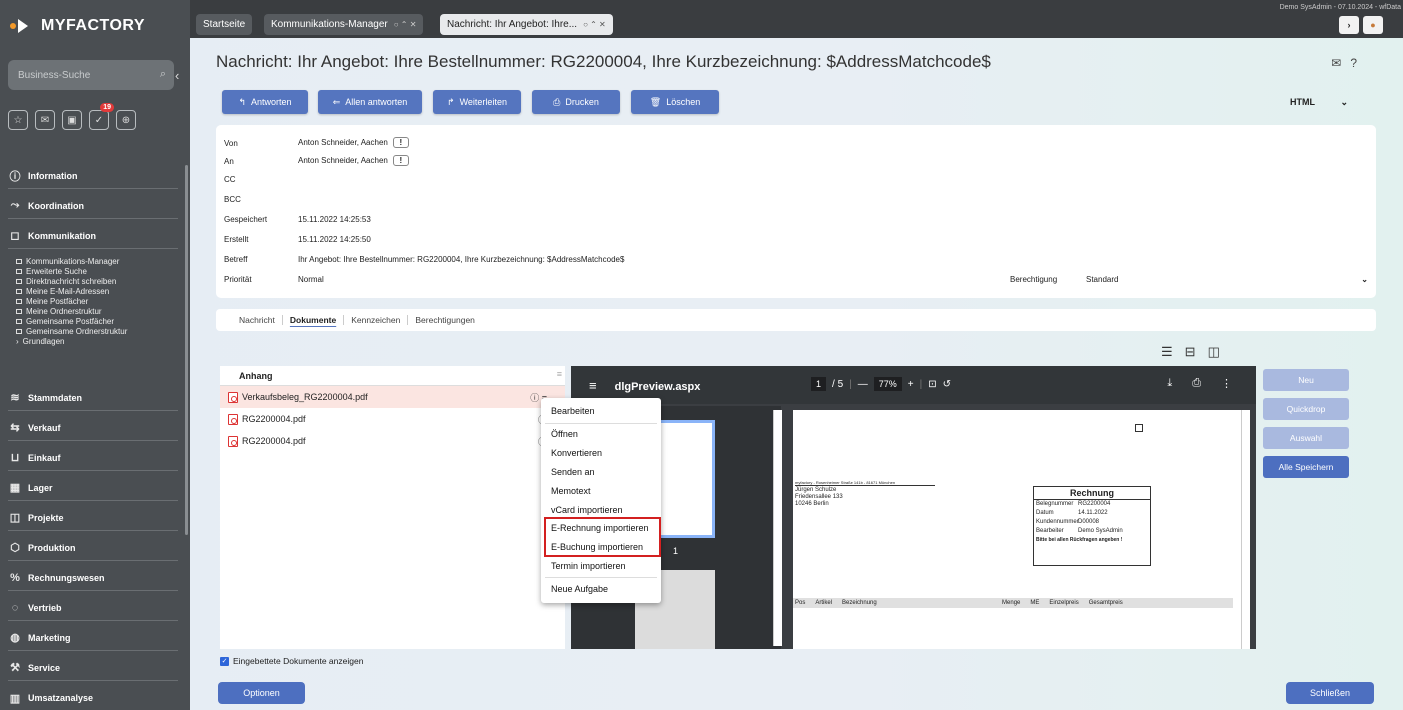  I want to click on nav-information: ⓘ Information, so click(93, 176).